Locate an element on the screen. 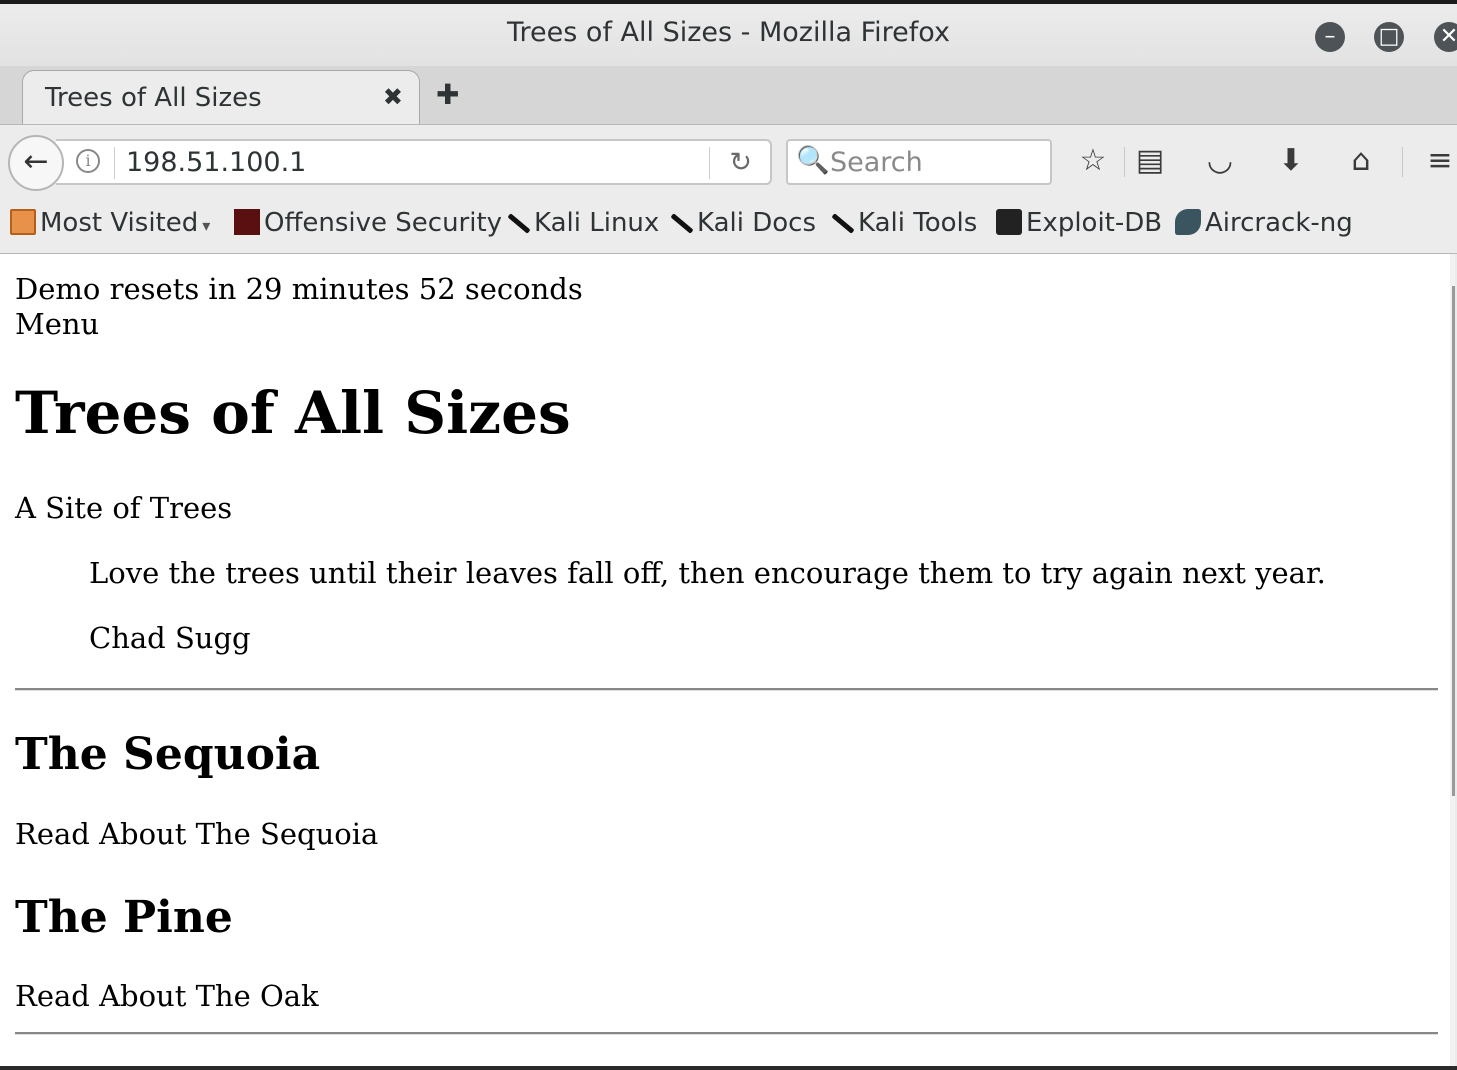  download-icon: ⬇ is located at coordinates (1291, 160).